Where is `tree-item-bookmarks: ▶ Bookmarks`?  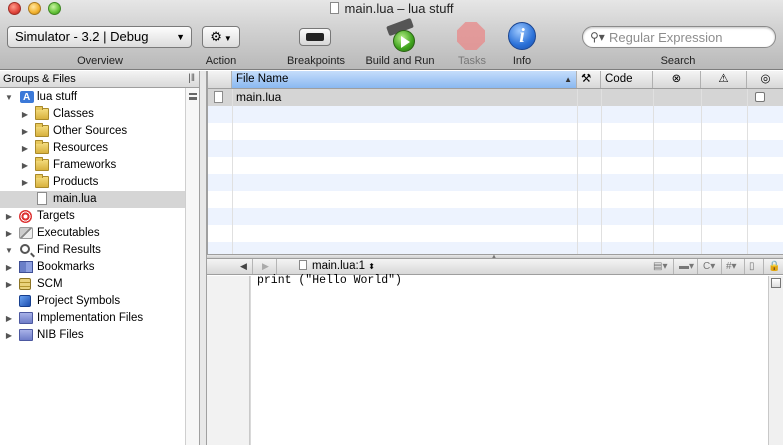 tree-item-bookmarks: ▶ Bookmarks is located at coordinates (92, 267).